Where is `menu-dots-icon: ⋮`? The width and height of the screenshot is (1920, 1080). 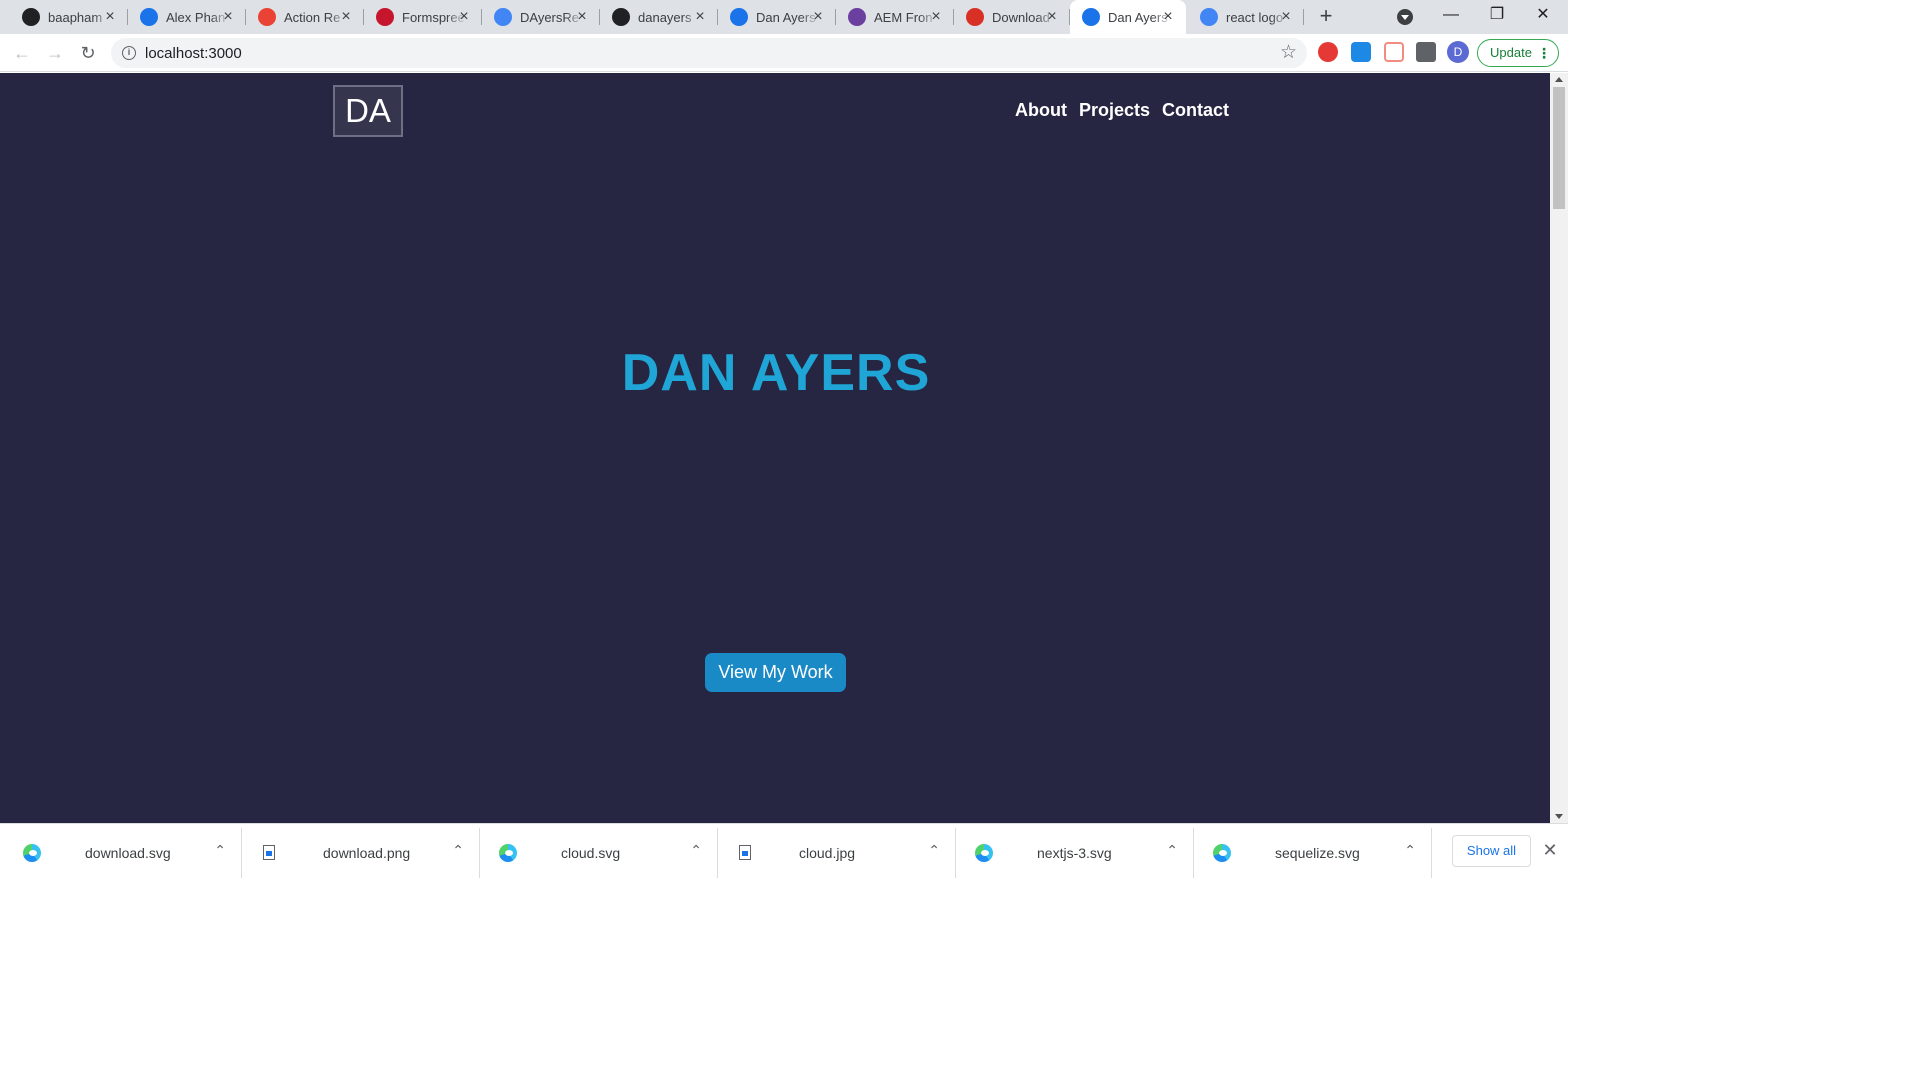 menu-dots-icon: ⋮ is located at coordinates (1544, 53).